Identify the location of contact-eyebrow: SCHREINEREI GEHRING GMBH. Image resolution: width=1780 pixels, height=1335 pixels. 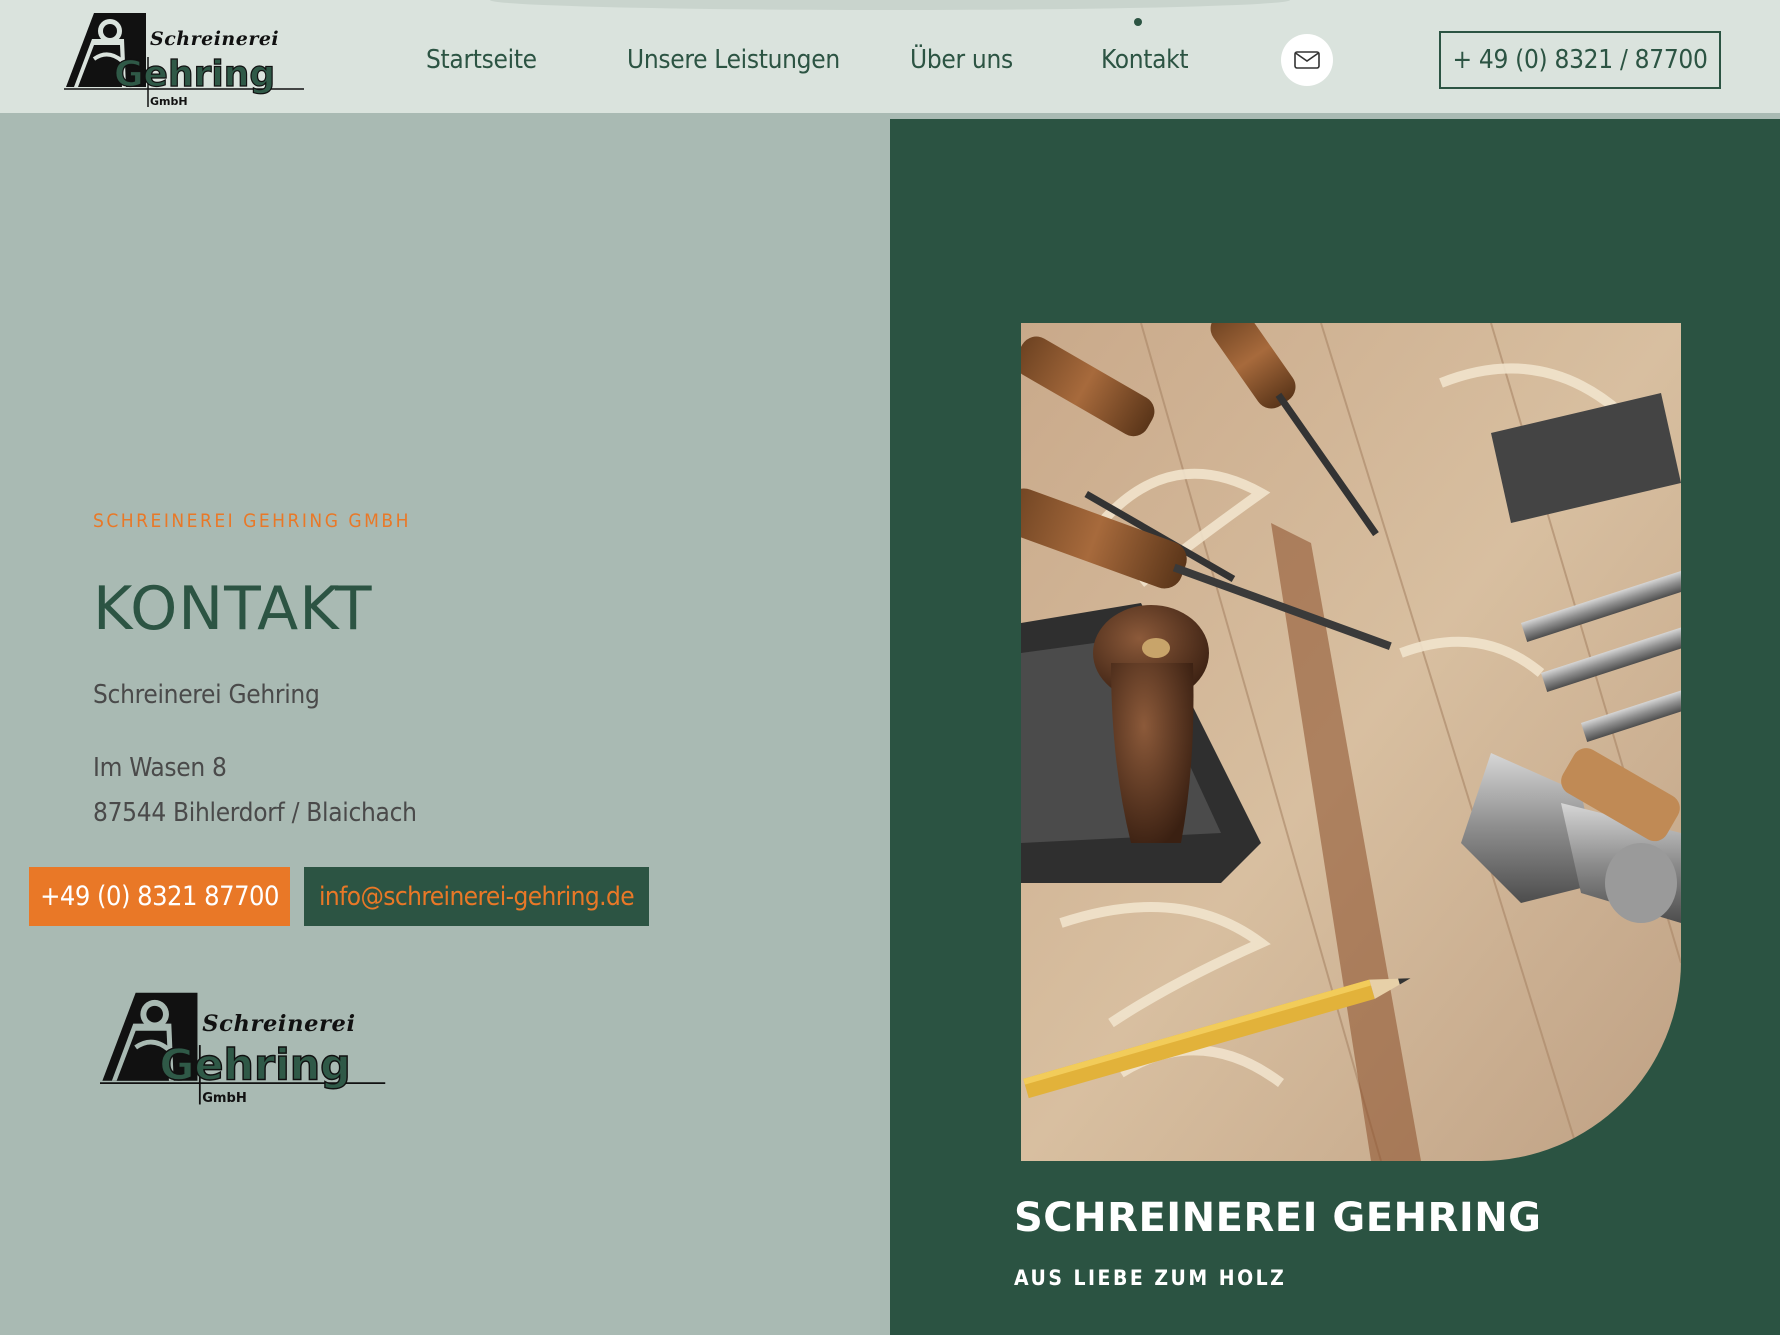
(252, 521).